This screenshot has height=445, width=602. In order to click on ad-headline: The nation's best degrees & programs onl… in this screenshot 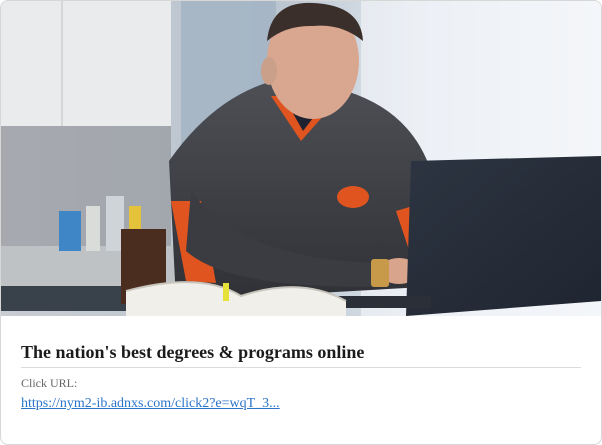, I will do `click(301, 352)`.